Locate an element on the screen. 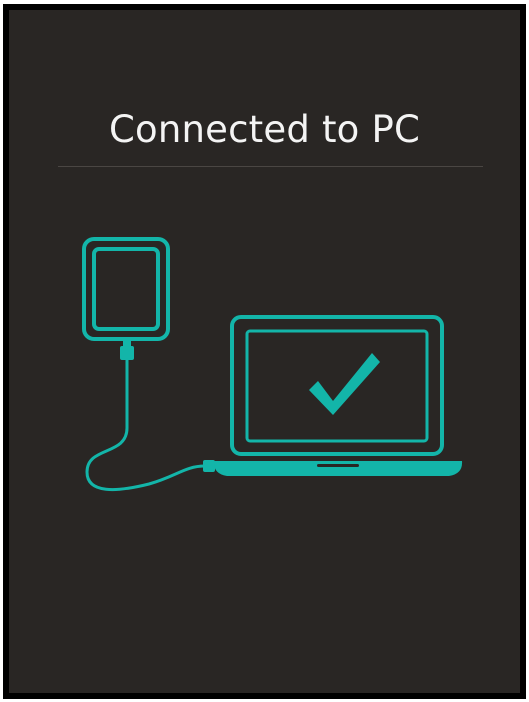  checkmark-icon is located at coordinates (344, 384).